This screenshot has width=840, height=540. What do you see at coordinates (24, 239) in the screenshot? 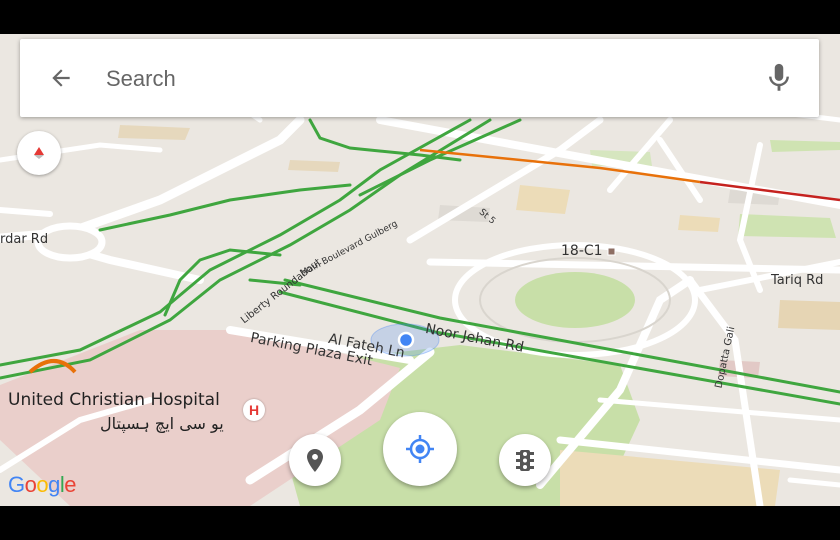
I see `road-label-ardar: rdar Rd` at bounding box center [24, 239].